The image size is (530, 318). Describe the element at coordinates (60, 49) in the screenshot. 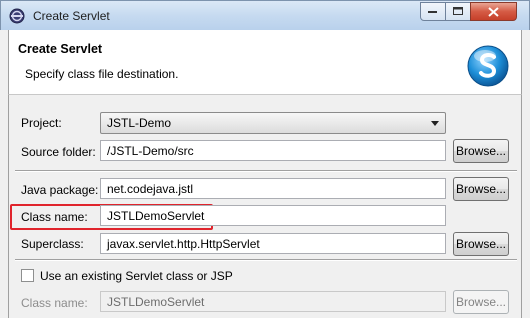

I see `wizard-title: Create Servlet` at that location.